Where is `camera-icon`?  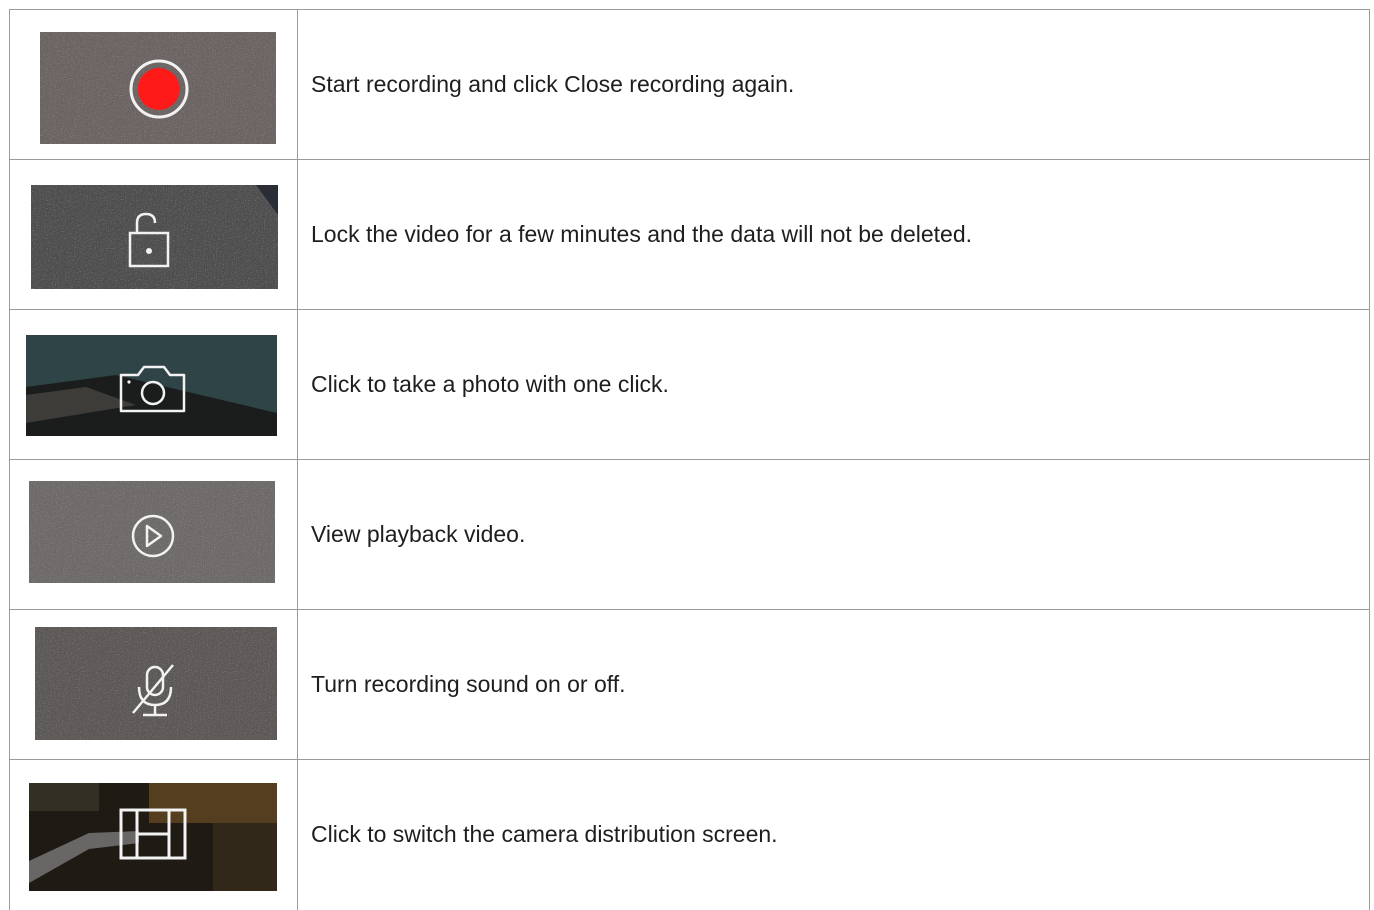 camera-icon is located at coordinates (151, 385).